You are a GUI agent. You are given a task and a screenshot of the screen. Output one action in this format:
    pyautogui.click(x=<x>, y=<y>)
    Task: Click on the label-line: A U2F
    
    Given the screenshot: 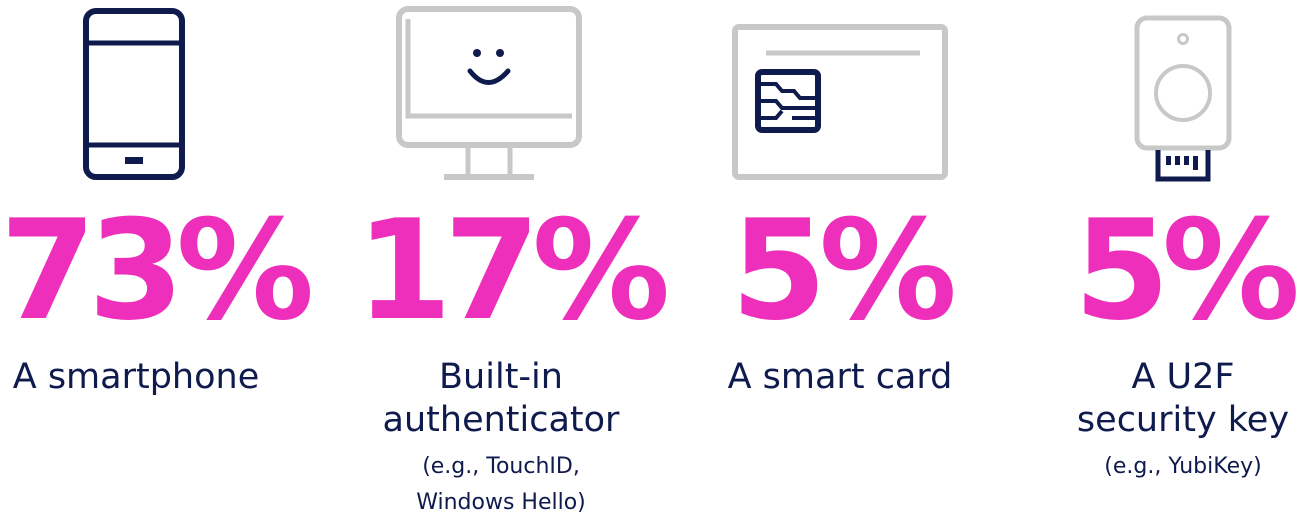 What is the action you would take?
    pyautogui.click(x=1183, y=377)
    